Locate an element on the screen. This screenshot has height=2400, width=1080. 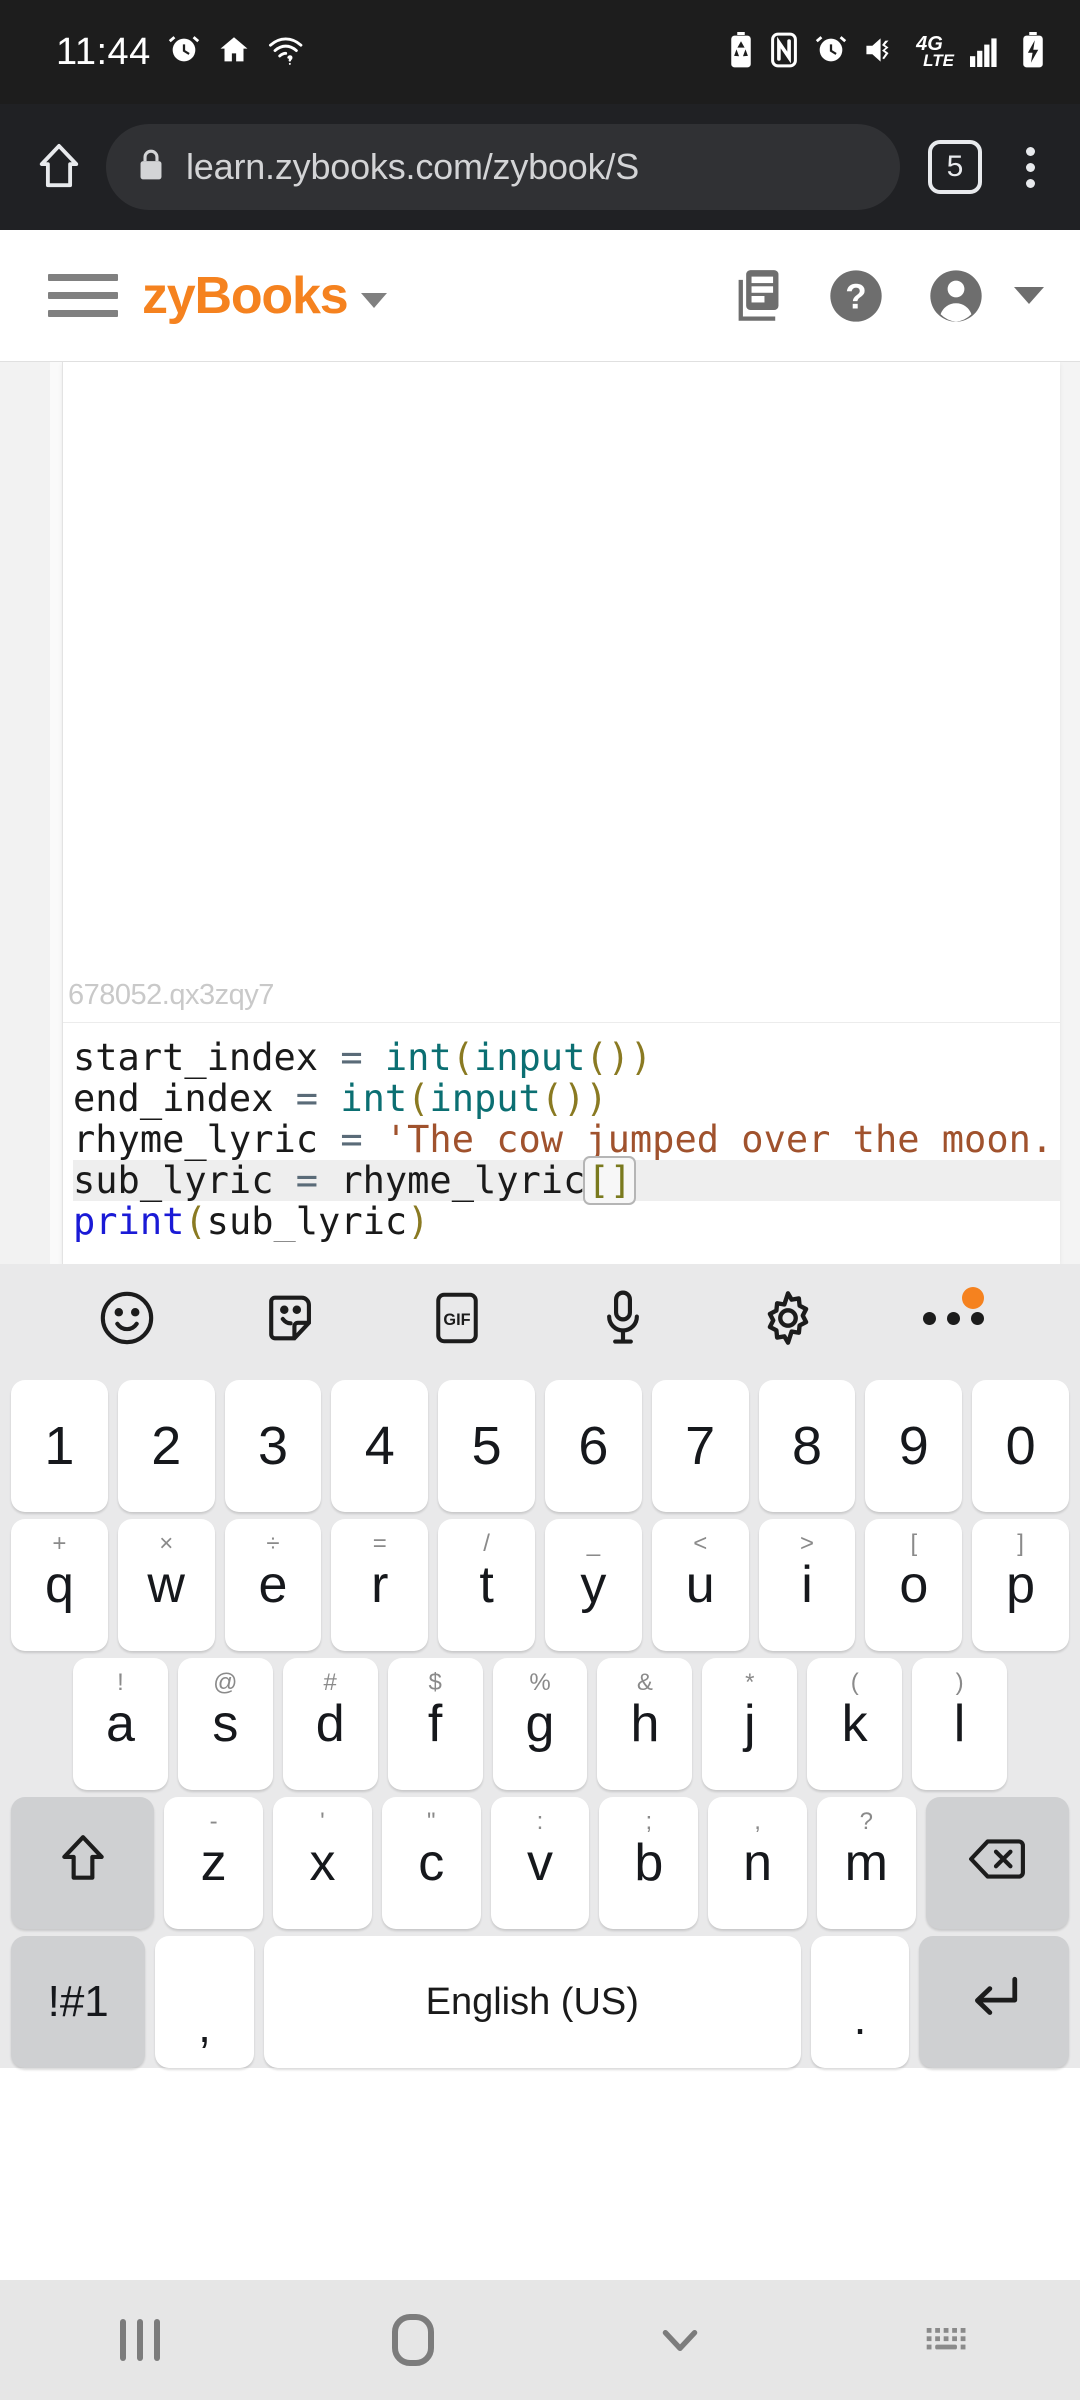
key-label: x is located at coordinates (322, 1863).